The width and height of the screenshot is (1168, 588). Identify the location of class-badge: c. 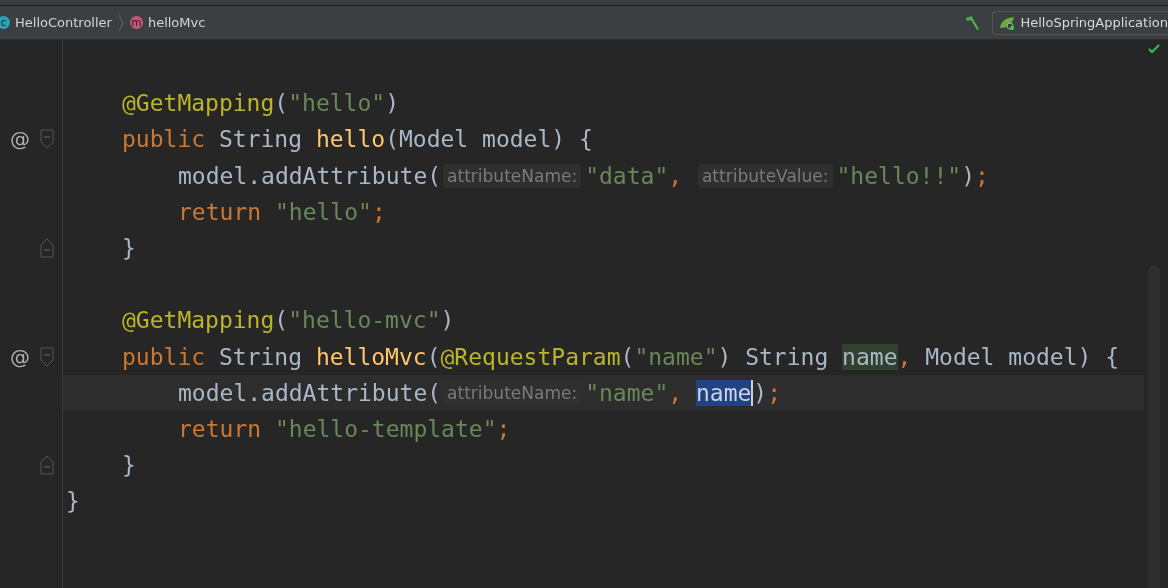
(5, 22).